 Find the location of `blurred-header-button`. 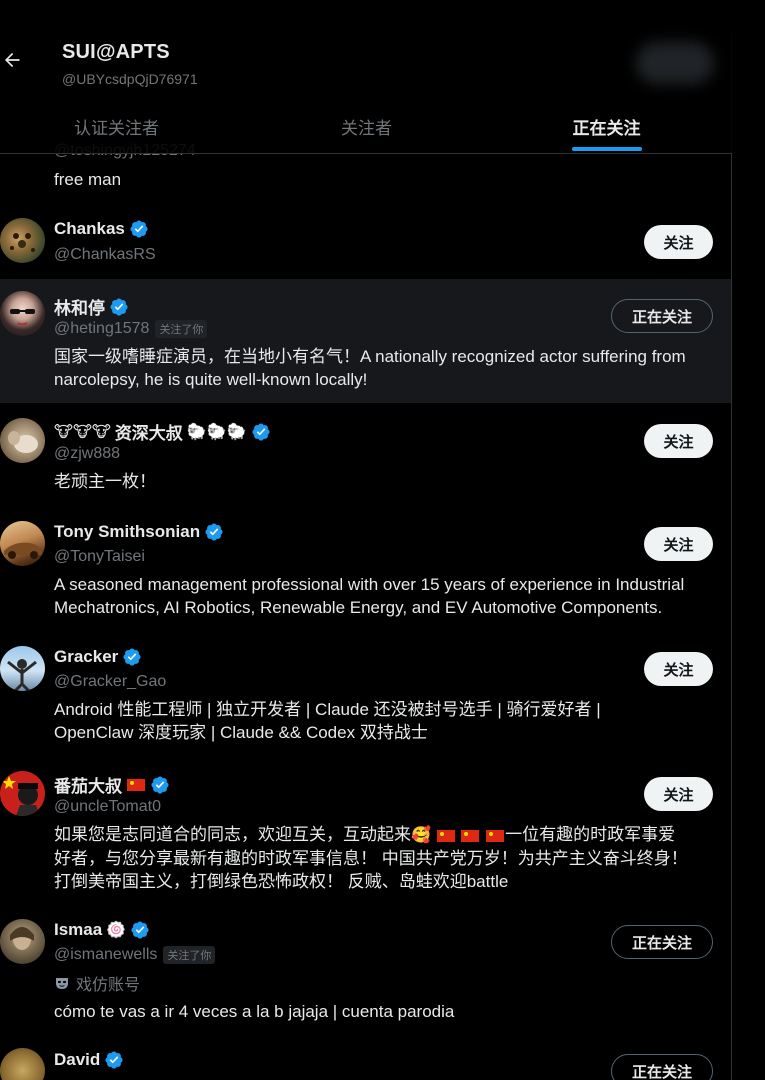

blurred-header-button is located at coordinates (675, 63).